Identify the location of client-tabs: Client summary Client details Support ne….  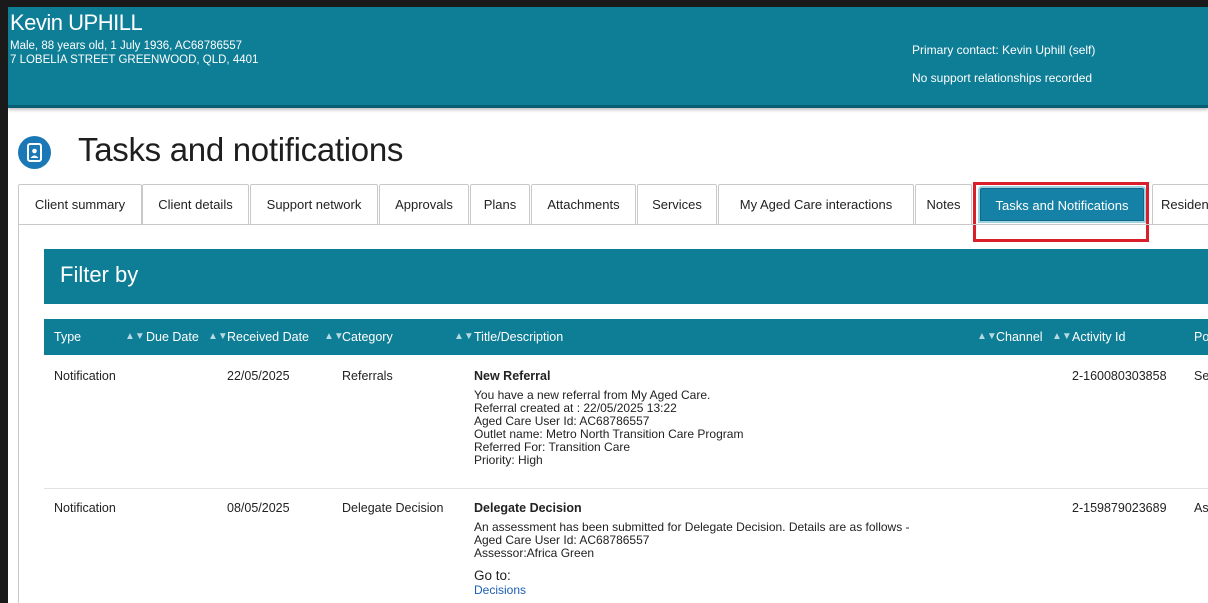
(613, 212).